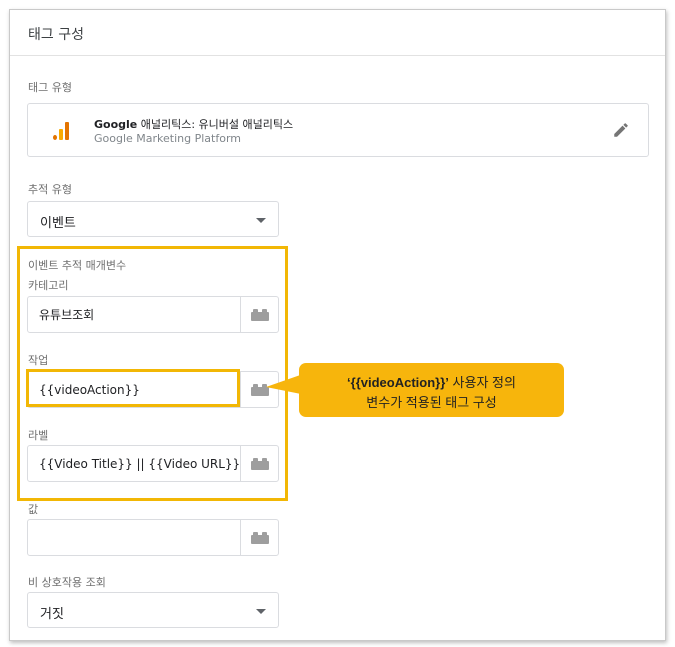  I want to click on tag-type-label: 태그 유형, so click(50, 87).